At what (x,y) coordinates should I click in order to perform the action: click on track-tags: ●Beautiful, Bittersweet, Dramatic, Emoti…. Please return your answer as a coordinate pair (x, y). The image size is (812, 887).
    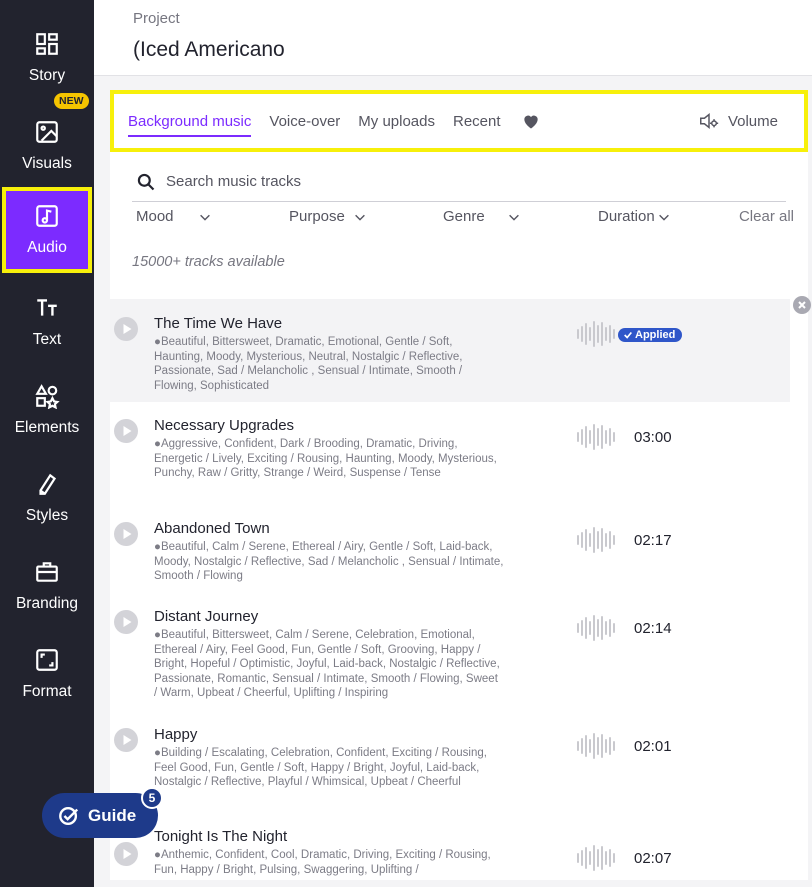
    Looking at the image, I should click on (308, 364).